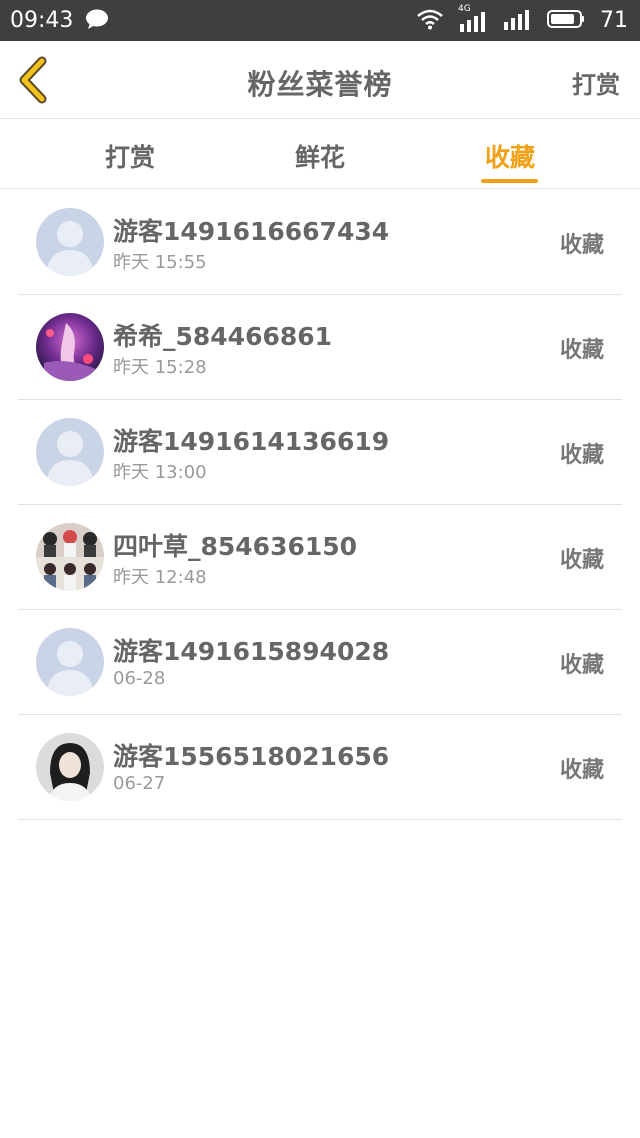  What do you see at coordinates (70, 347) in the screenshot?
I see `anime-avatar` at bounding box center [70, 347].